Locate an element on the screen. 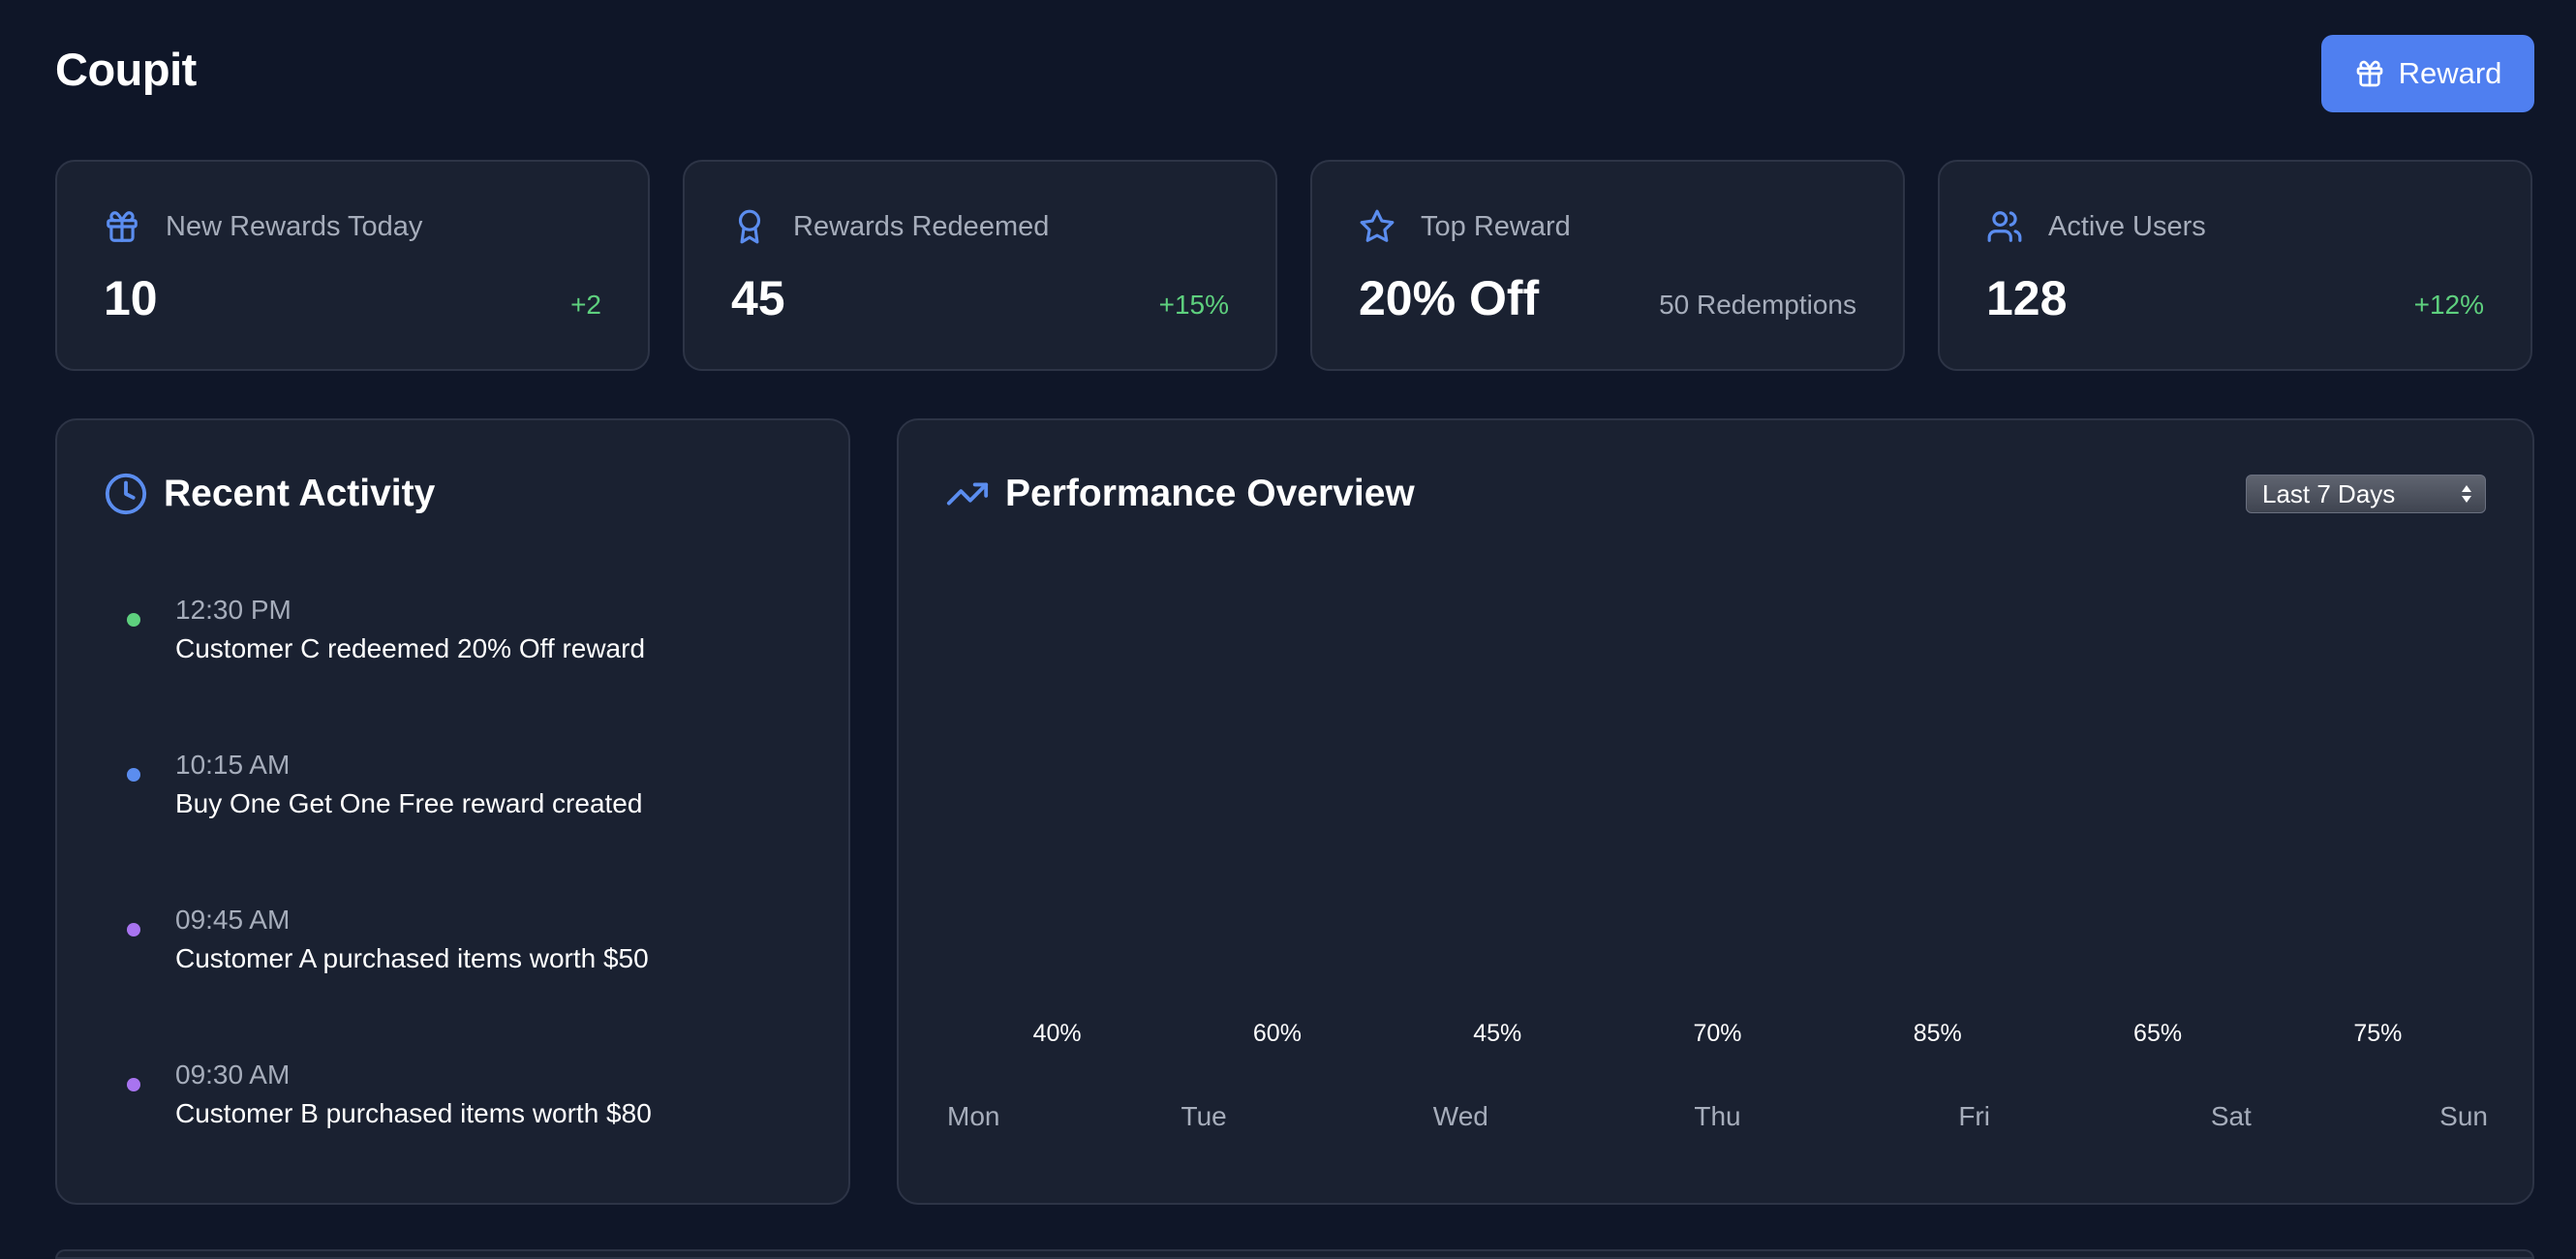 The width and height of the screenshot is (2576, 1259). stat-label: Top Reward is located at coordinates (1496, 226).